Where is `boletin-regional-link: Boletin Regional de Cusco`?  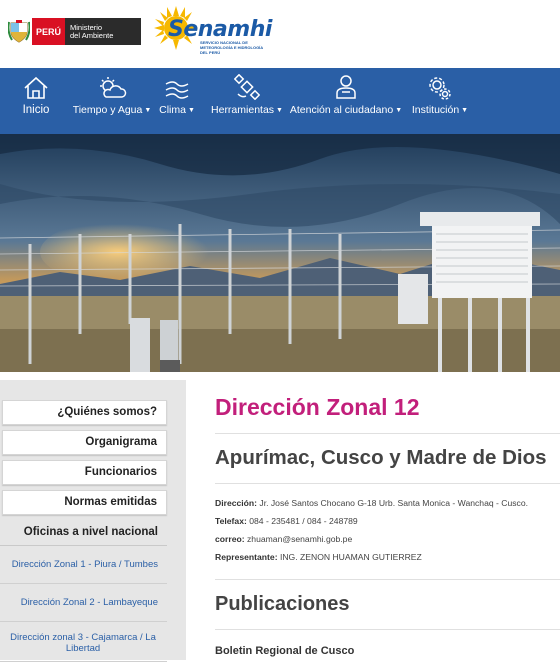
boletin-regional-link: Boletin Regional de Cusco is located at coordinates (284, 651).